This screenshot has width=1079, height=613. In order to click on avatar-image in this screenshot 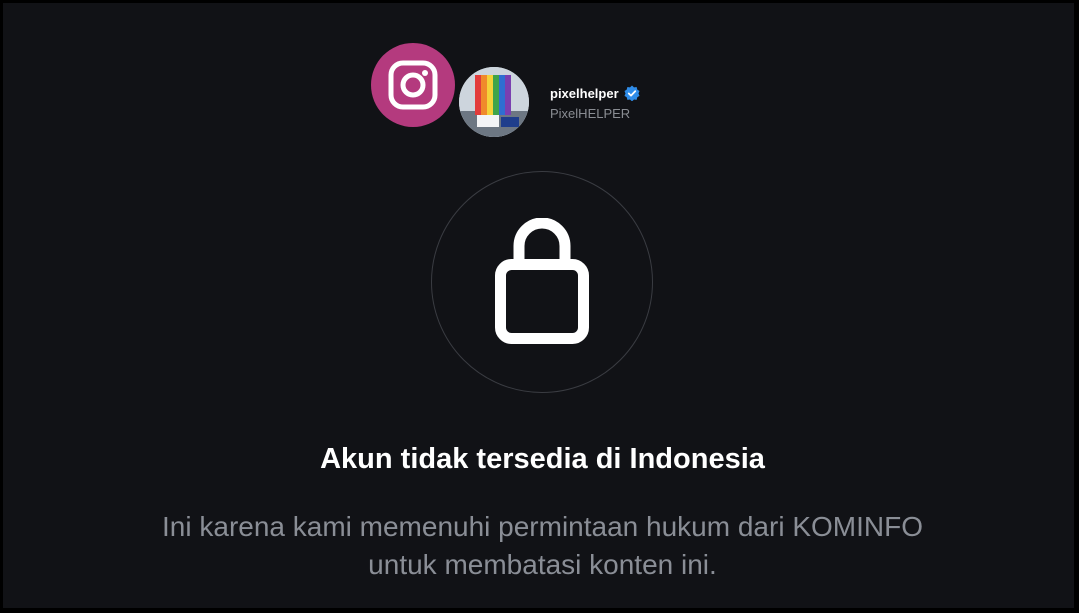, I will do `click(494, 102)`.